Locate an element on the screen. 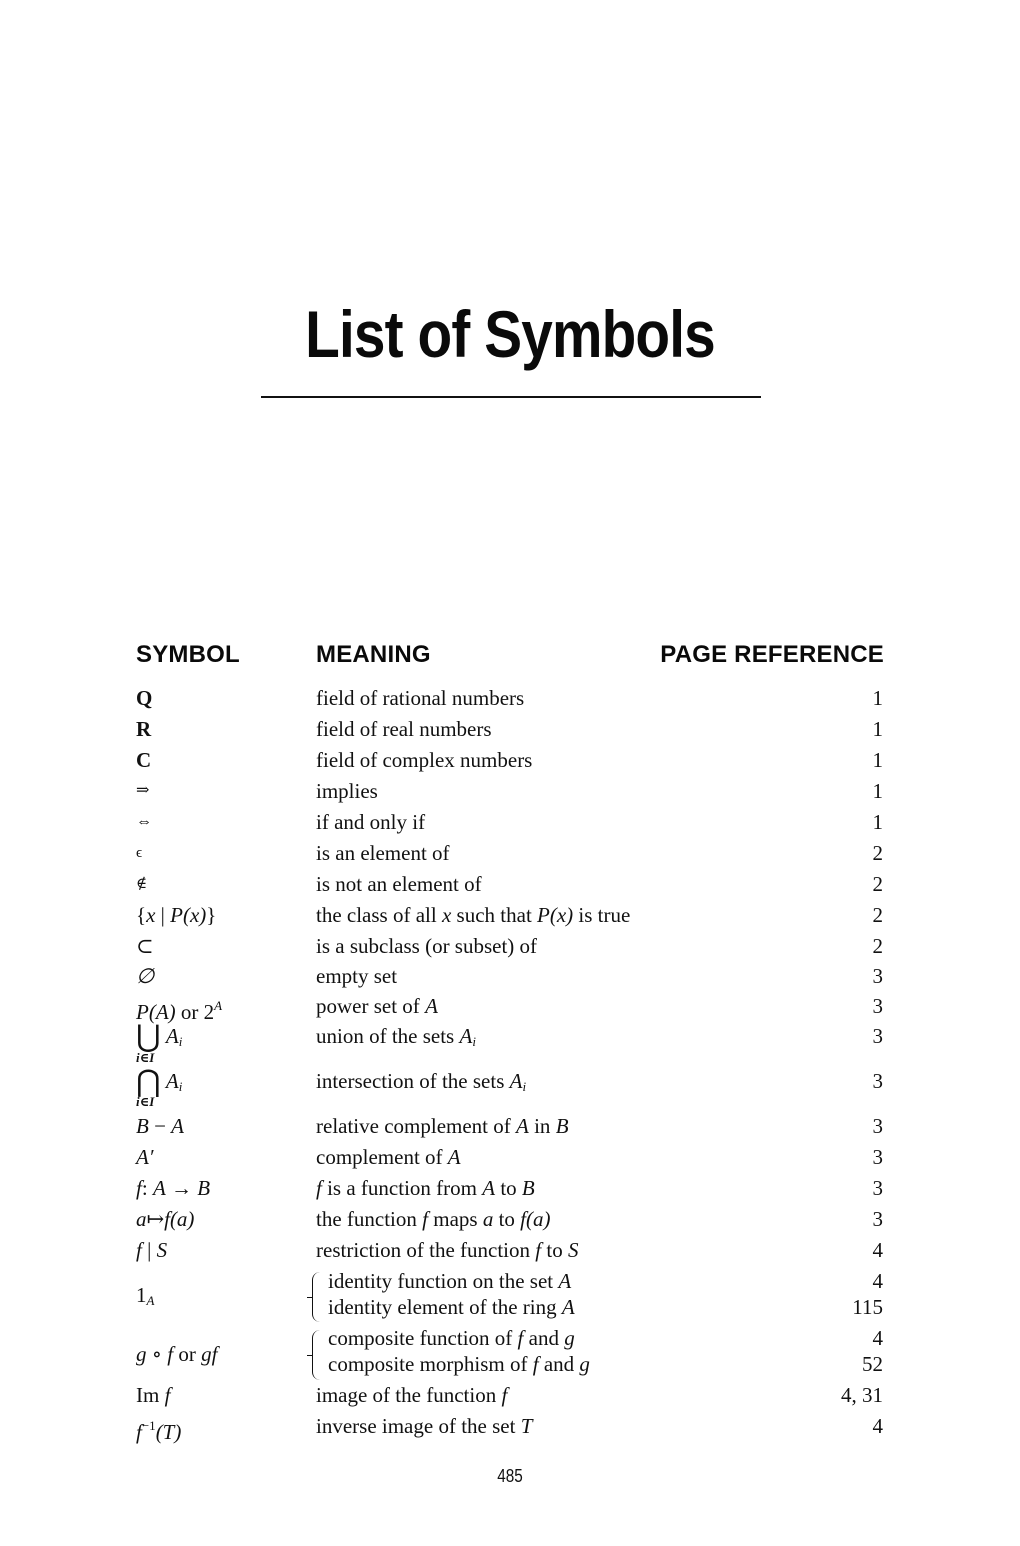 The image size is (1020, 1546). text: such that is located at coordinates (494, 915).